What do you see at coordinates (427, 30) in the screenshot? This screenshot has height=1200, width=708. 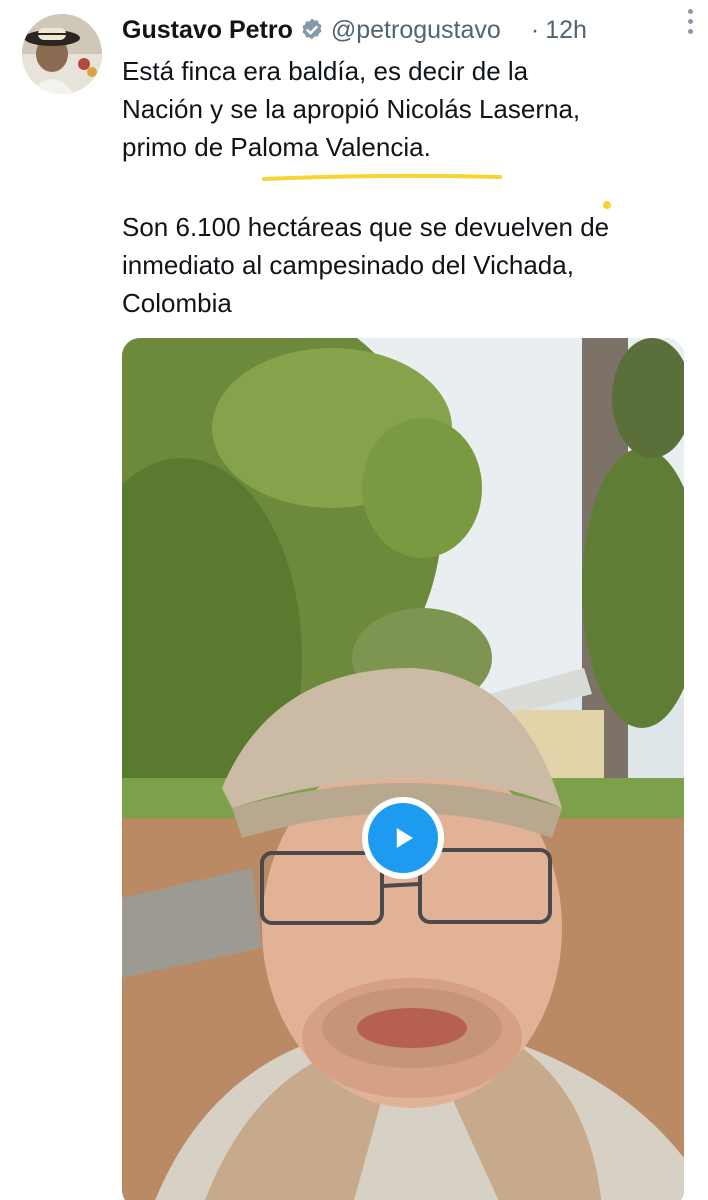 I see `author-handle: @petrogustavo` at bounding box center [427, 30].